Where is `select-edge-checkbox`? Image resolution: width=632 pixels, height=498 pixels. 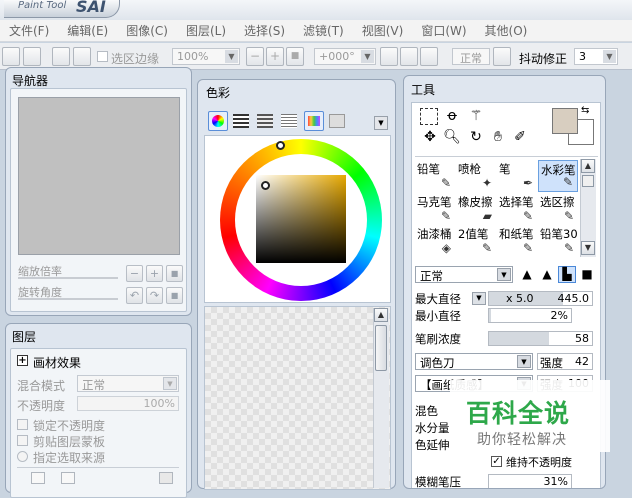 select-edge-checkbox is located at coordinates (102, 56).